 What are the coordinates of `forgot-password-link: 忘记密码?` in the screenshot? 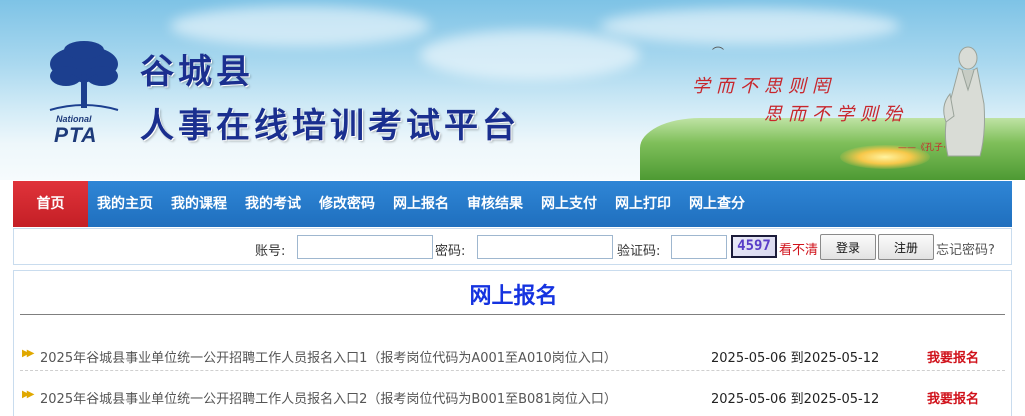 It's located at (965, 248).